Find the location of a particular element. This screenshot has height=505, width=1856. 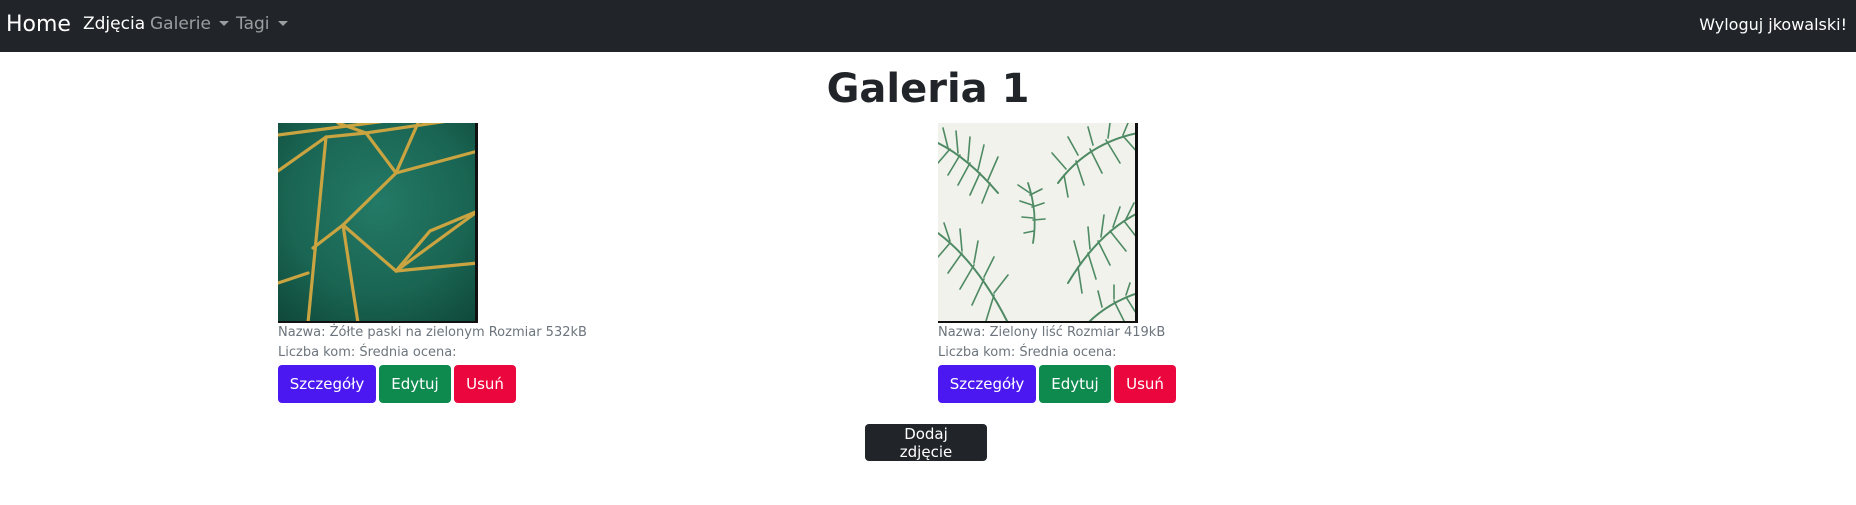

green-palm-leaves-image is located at coordinates (1038, 223).